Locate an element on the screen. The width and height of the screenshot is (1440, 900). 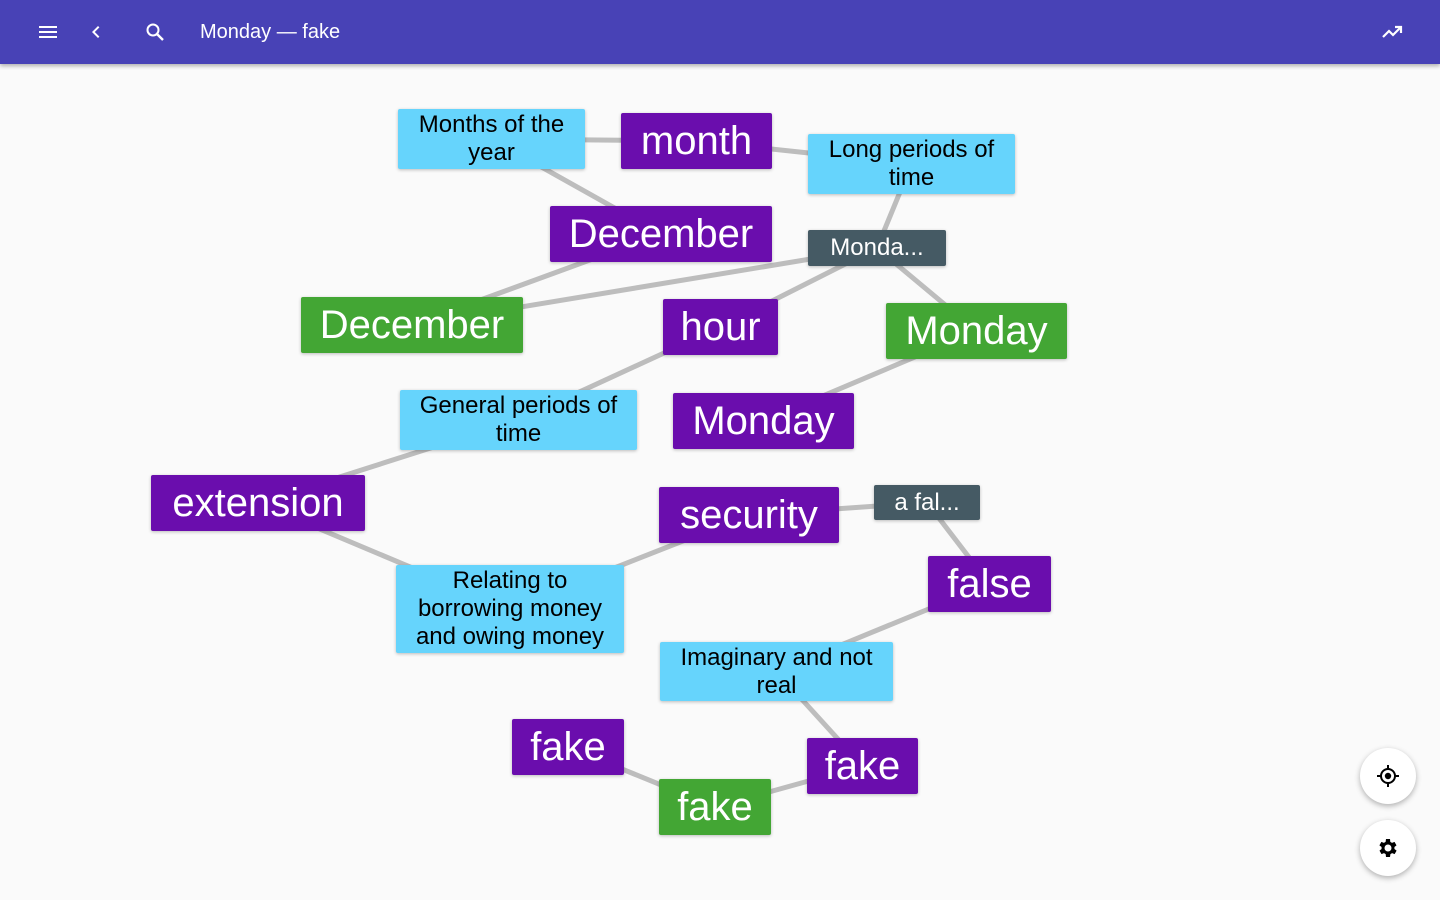
word-security-node: security is located at coordinates (749, 515).